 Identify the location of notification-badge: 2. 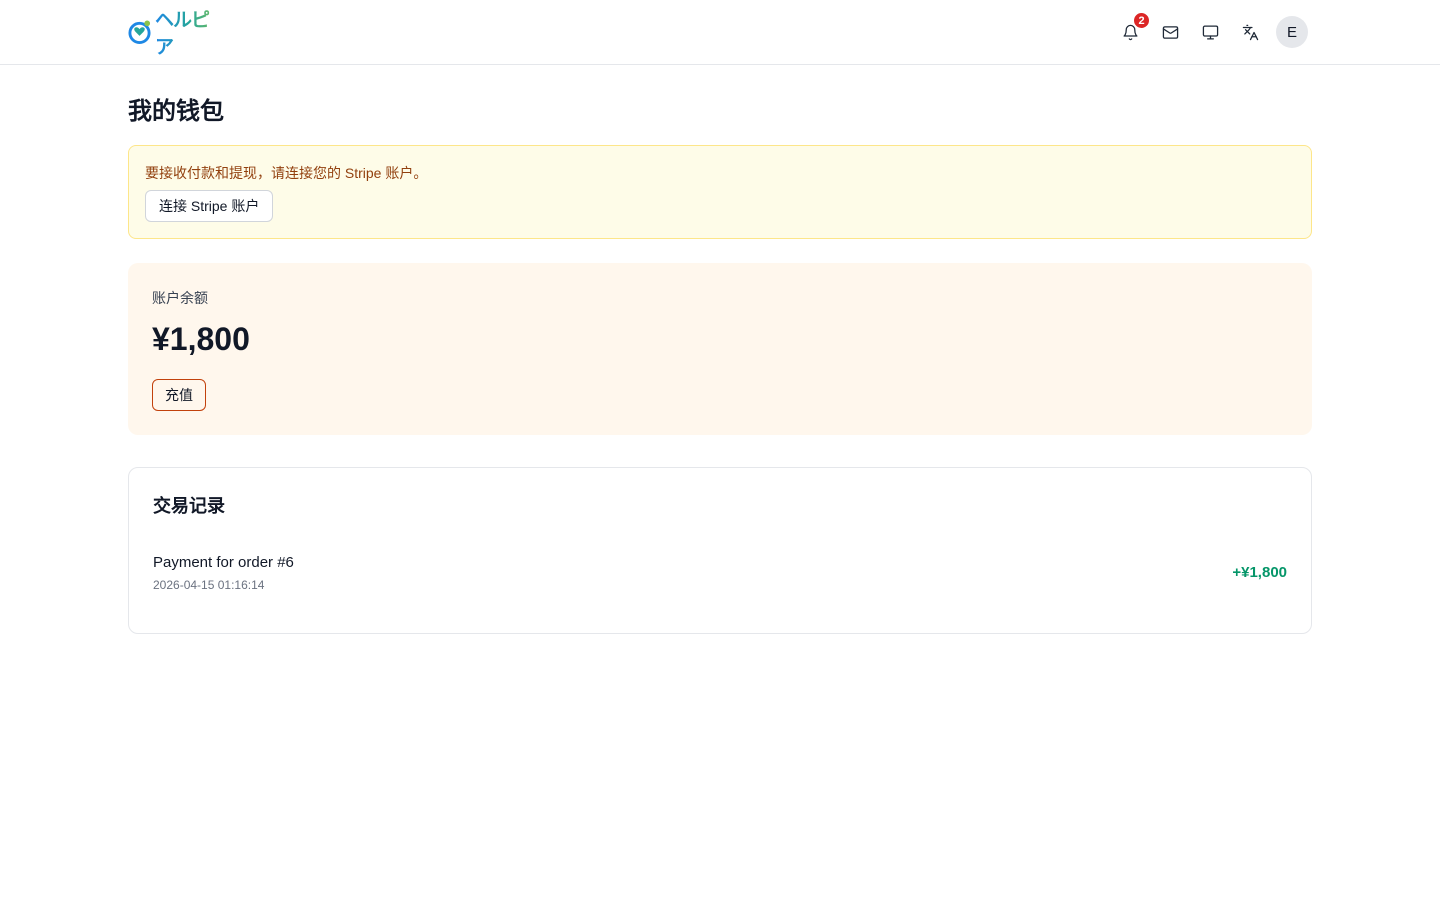
(1141, 20).